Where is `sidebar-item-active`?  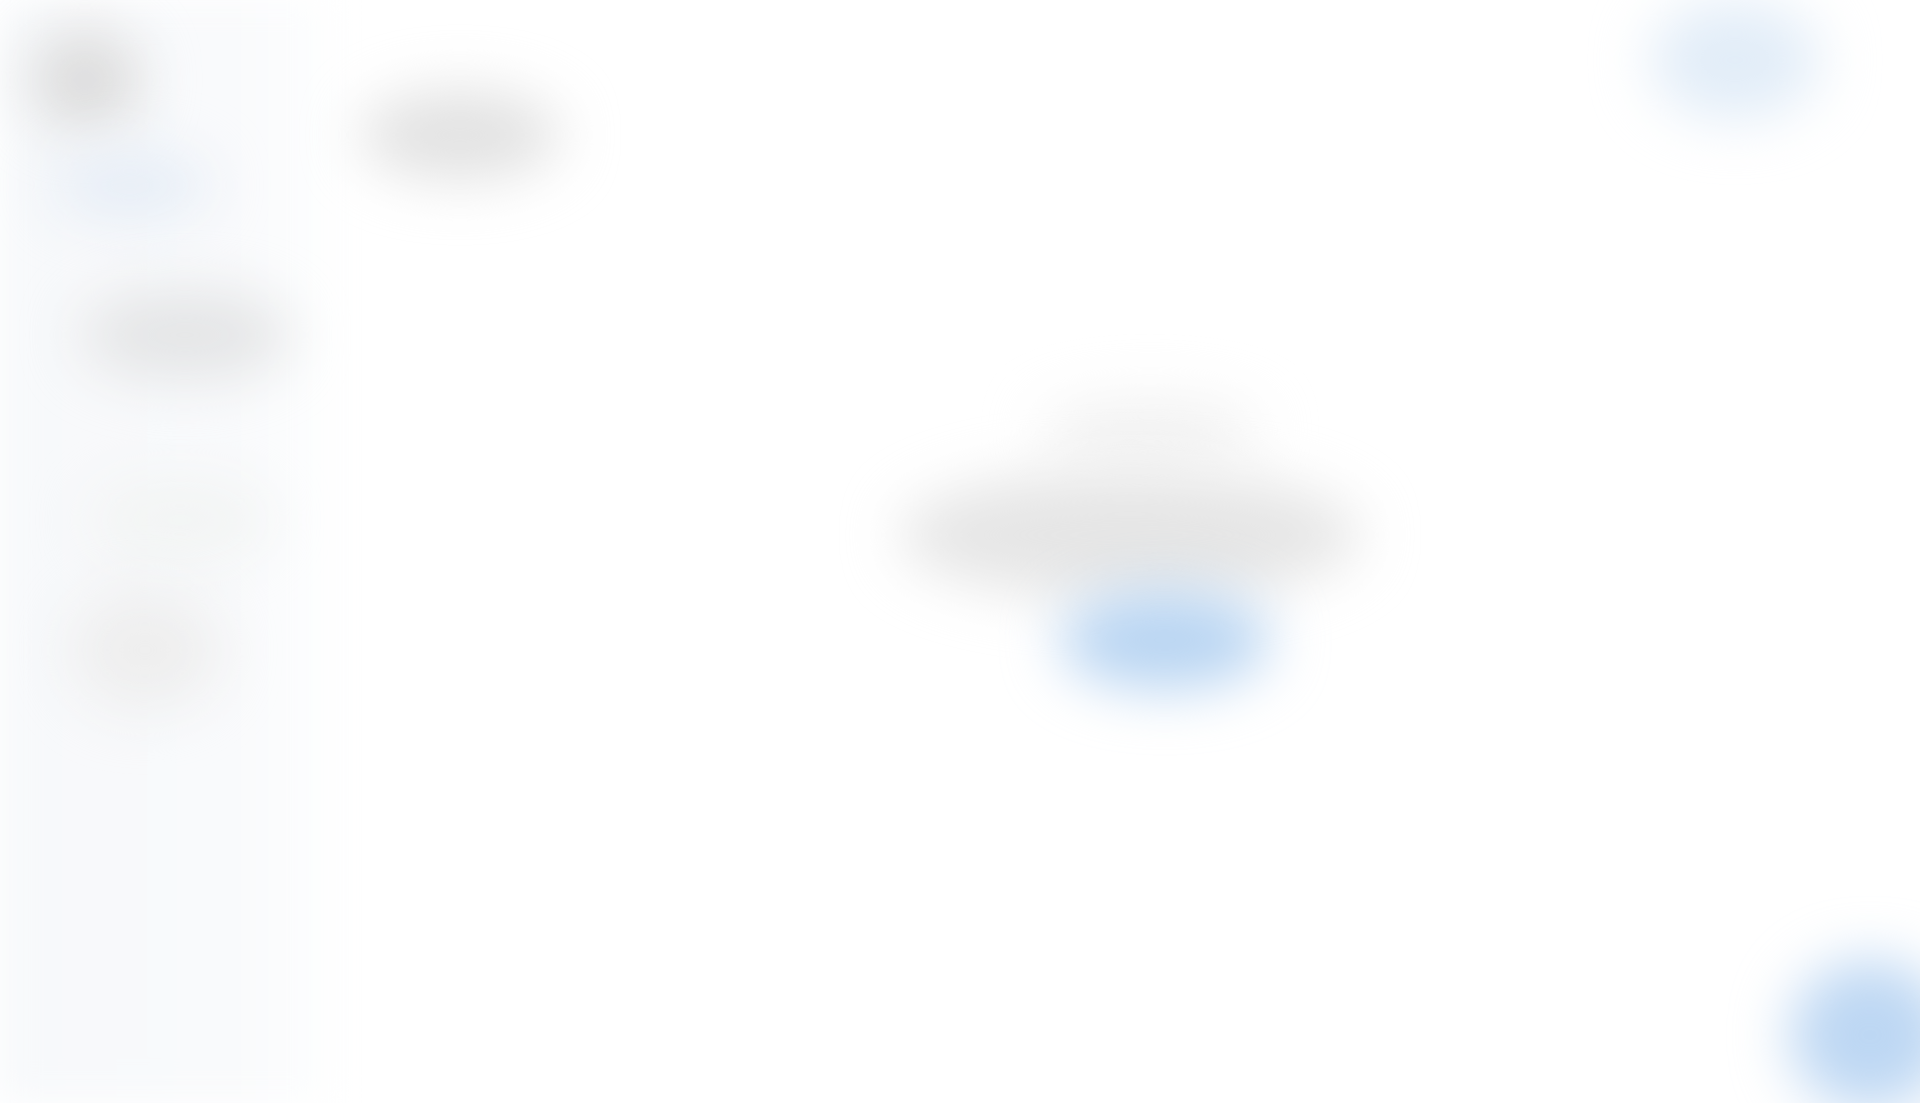 sidebar-item-active is located at coordinates (130, 185).